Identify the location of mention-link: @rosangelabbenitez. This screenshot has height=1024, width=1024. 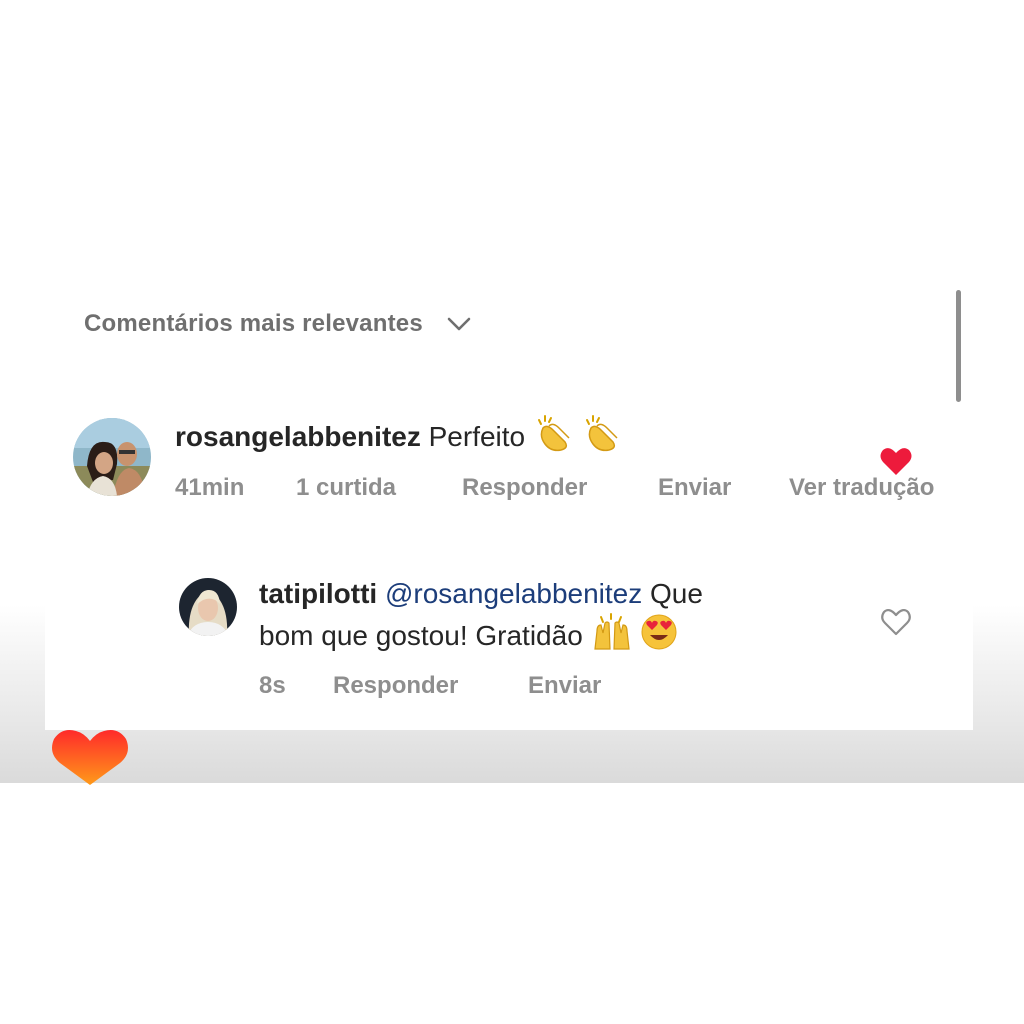
(513, 593).